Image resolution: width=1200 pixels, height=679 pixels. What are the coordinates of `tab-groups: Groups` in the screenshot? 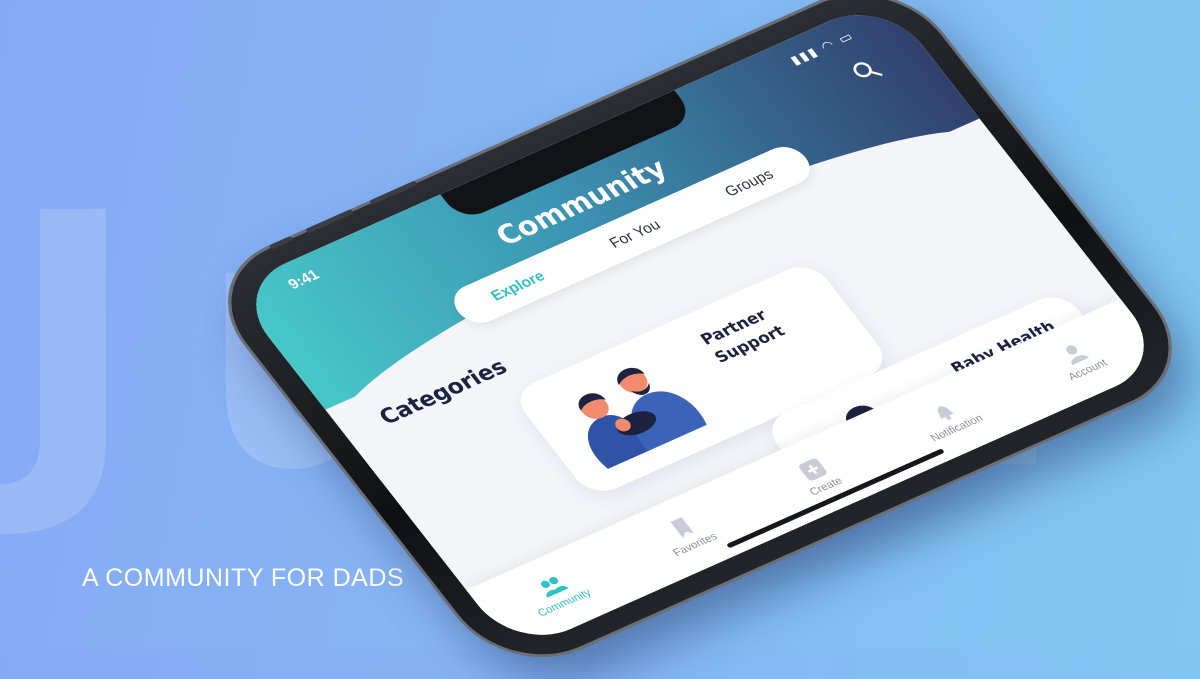 It's located at (749, 183).